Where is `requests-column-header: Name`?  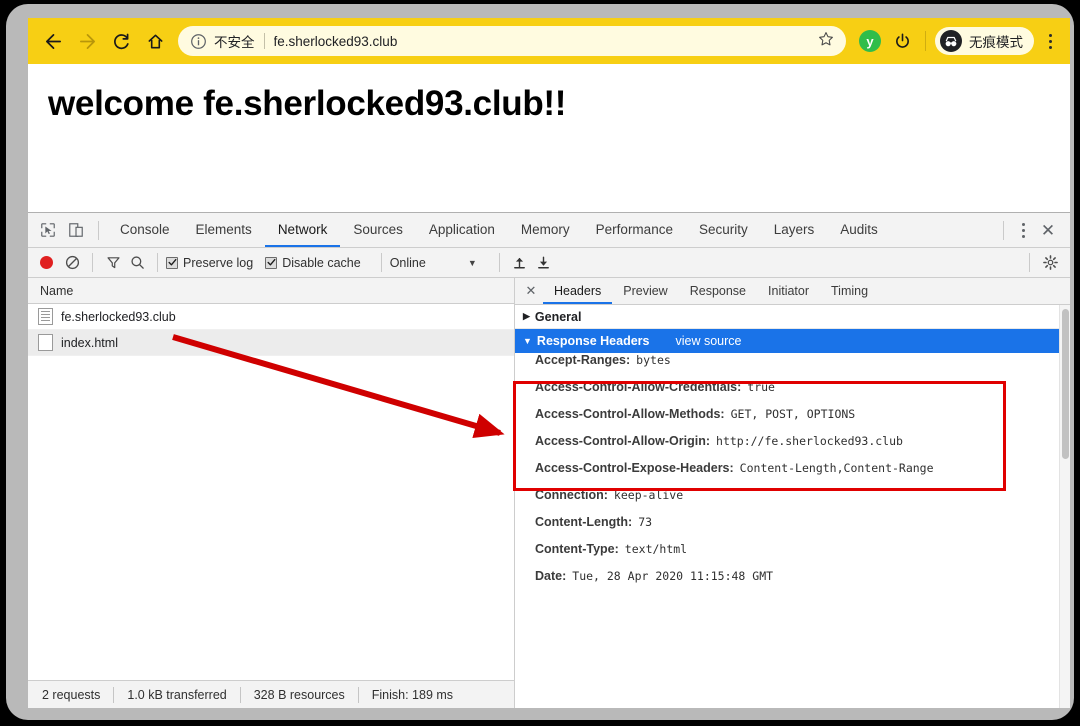
requests-column-header: Name is located at coordinates (271, 291).